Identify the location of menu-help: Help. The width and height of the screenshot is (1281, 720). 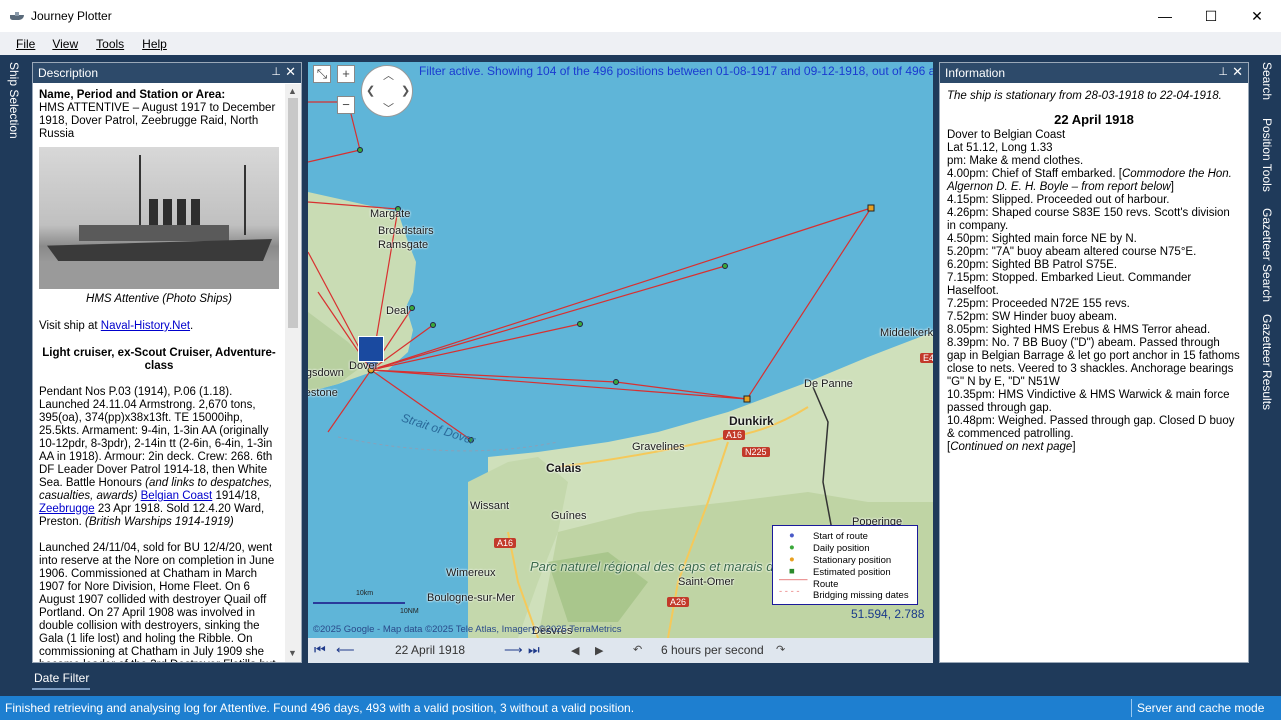
(154, 44).